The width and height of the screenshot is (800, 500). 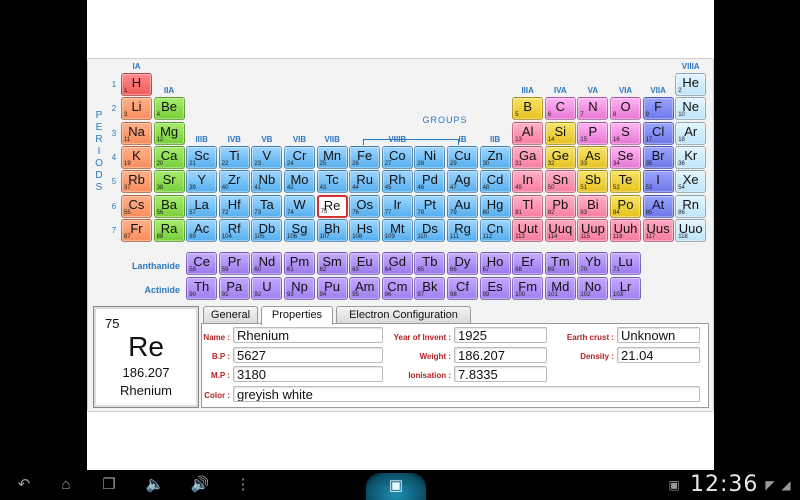 What do you see at coordinates (528, 206) in the screenshot?
I see `element-tl: Tl 81` at bounding box center [528, 206].